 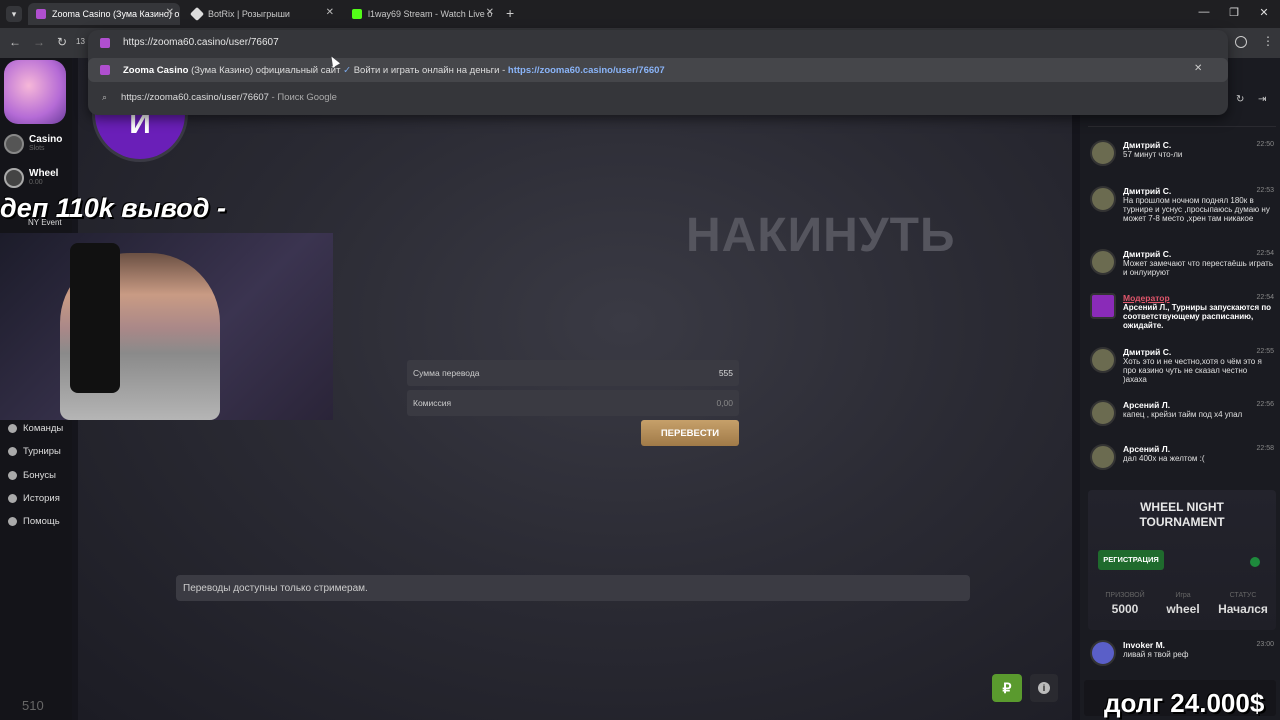 What do you see at coordinates (43, 428) in the screenshot?
I see `sidebar-item-label: Команды` at bounding box center [43, 428].